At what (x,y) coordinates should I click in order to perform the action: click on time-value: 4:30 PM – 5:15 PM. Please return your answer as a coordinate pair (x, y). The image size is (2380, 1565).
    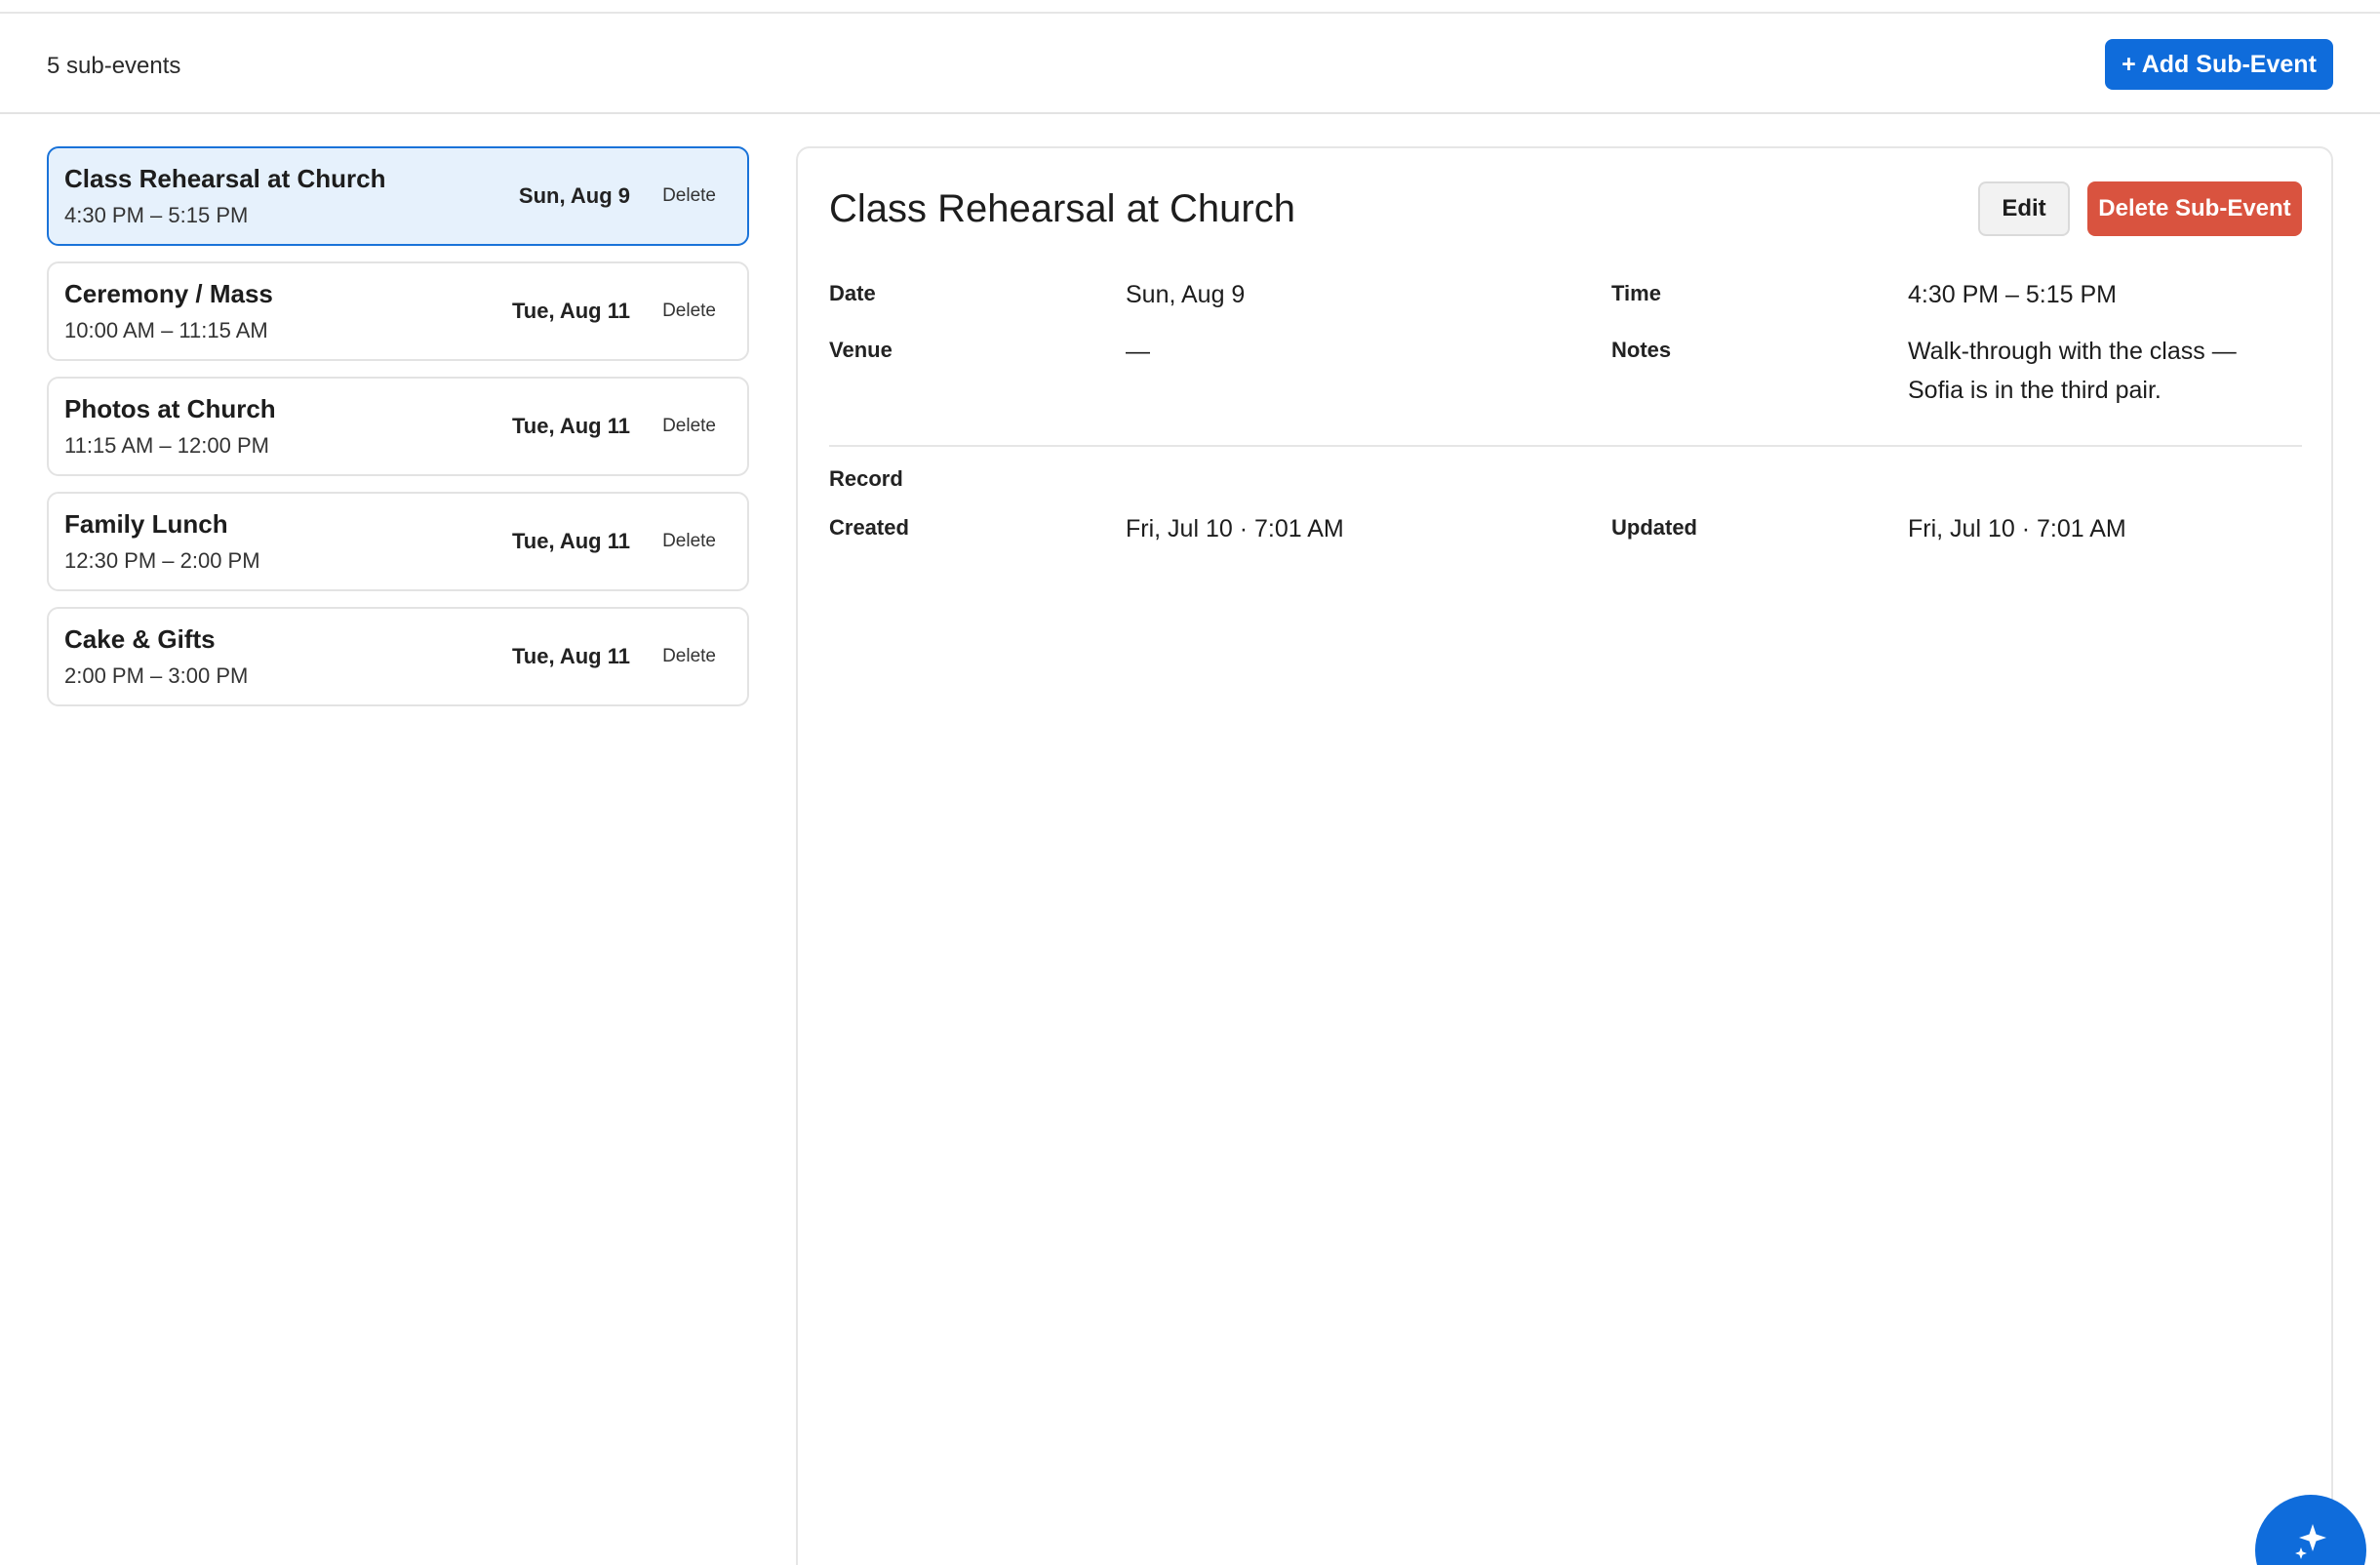
    Looking at the image, I should click on (2013, 294).